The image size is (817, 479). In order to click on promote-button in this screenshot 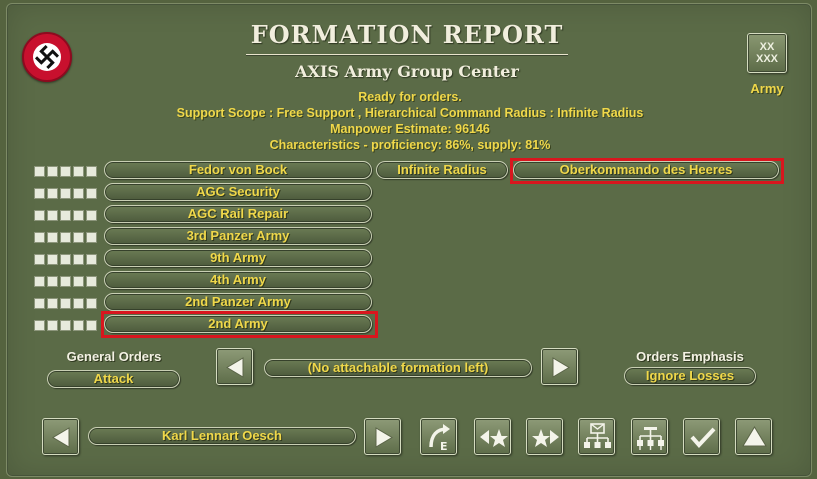, I will do `click(544, 436)`.